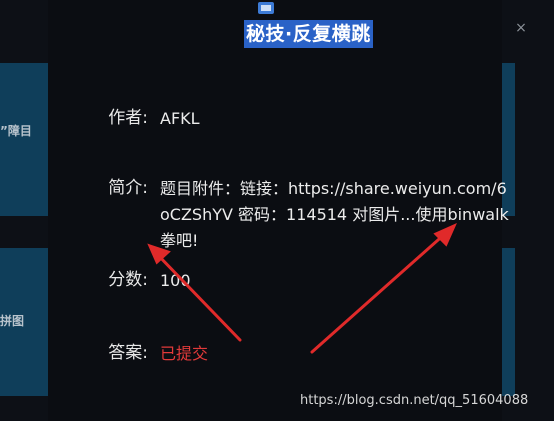 The image size is (554, 421). What do you see at coordinates (128, 353) in the screenshot?
I see `field-label: 答案:` at bounding box center [128, 353].